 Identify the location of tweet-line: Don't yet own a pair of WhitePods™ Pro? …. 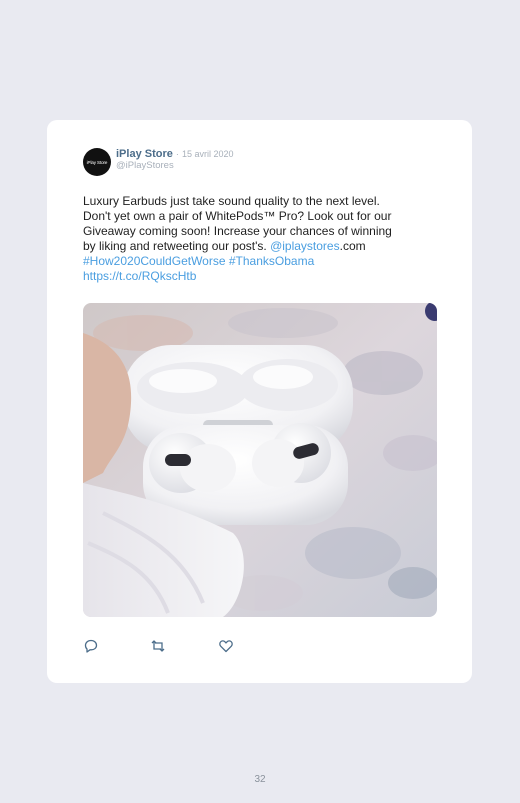
(237, 216).